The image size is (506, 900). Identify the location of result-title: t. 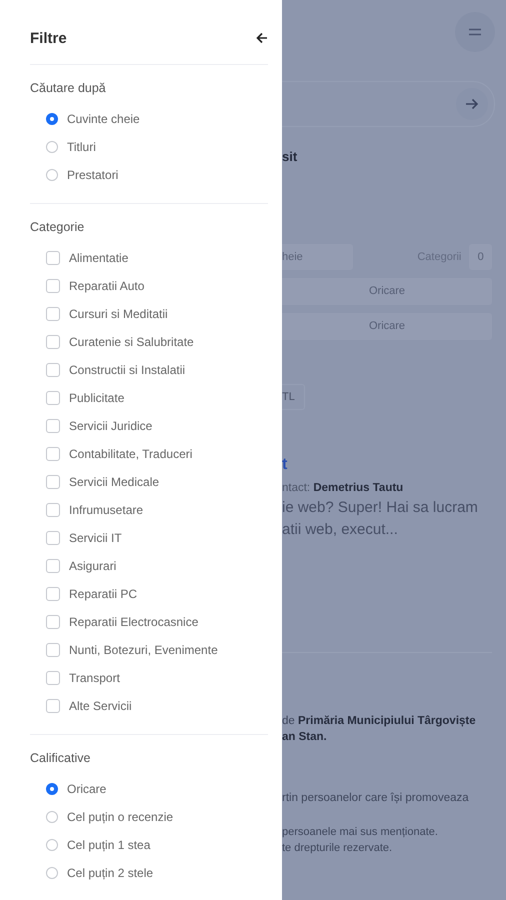
(387, 465).